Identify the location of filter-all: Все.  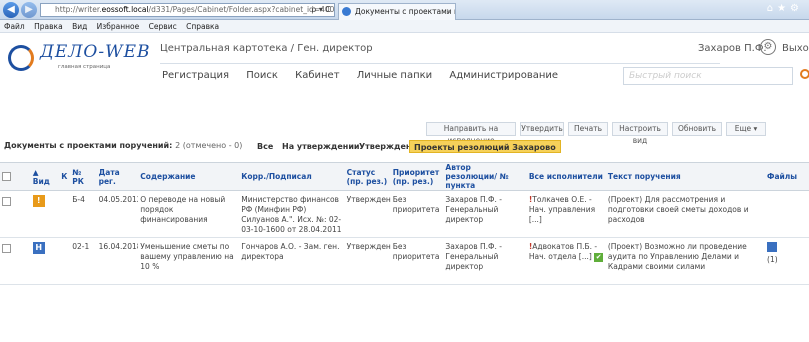
(265, 146).